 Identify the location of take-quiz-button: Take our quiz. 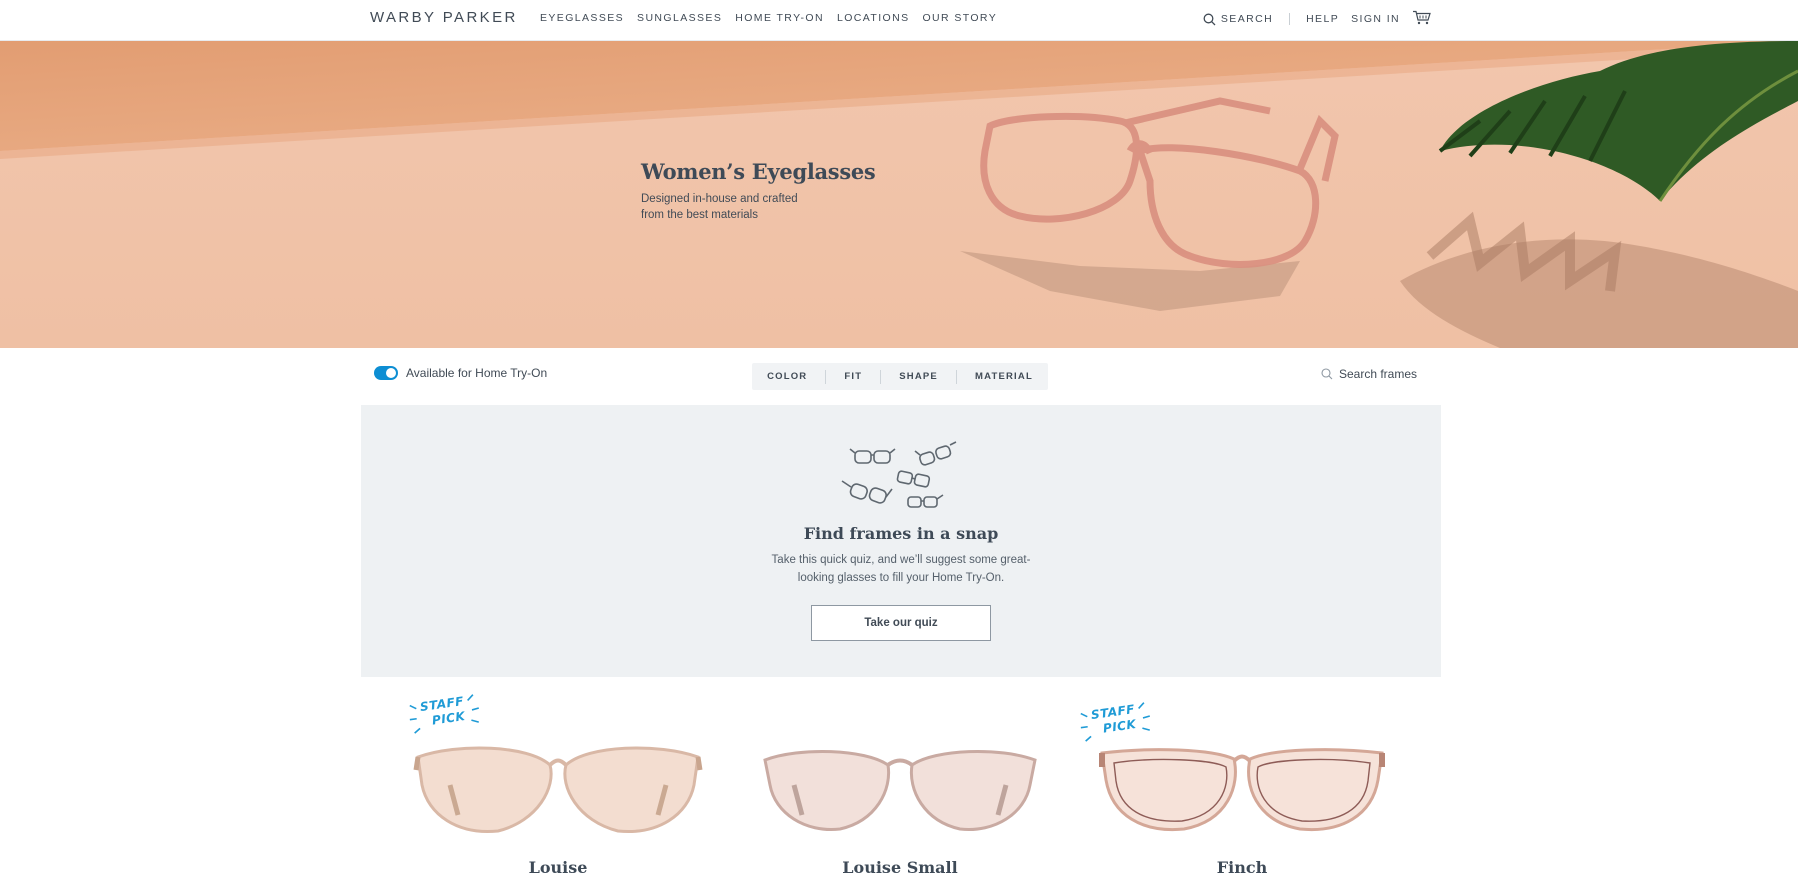
(901, 623).